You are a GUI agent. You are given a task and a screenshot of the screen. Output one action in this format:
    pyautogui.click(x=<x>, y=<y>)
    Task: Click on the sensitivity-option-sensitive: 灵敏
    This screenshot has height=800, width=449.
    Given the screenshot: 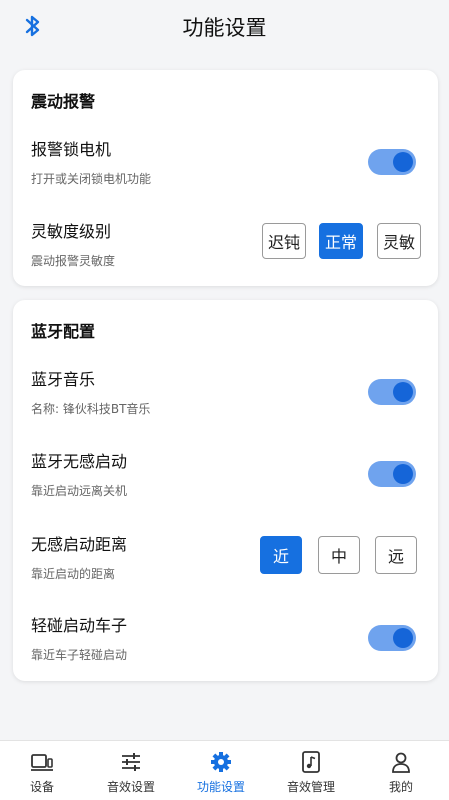 What is the action you would take?
    pyautogui.click(x=399, y=241)
    